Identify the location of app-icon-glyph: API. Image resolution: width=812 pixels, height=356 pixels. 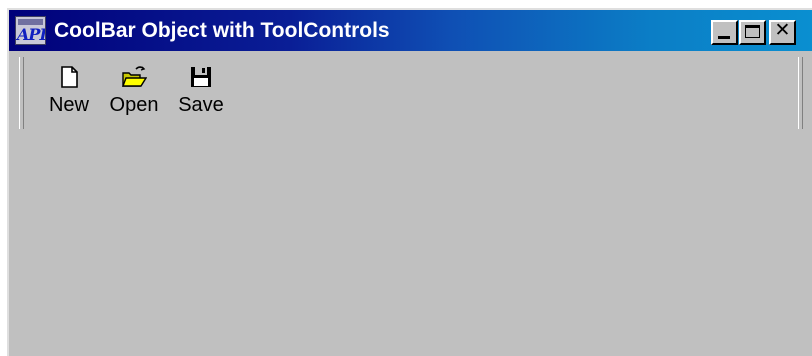
(31, 34).